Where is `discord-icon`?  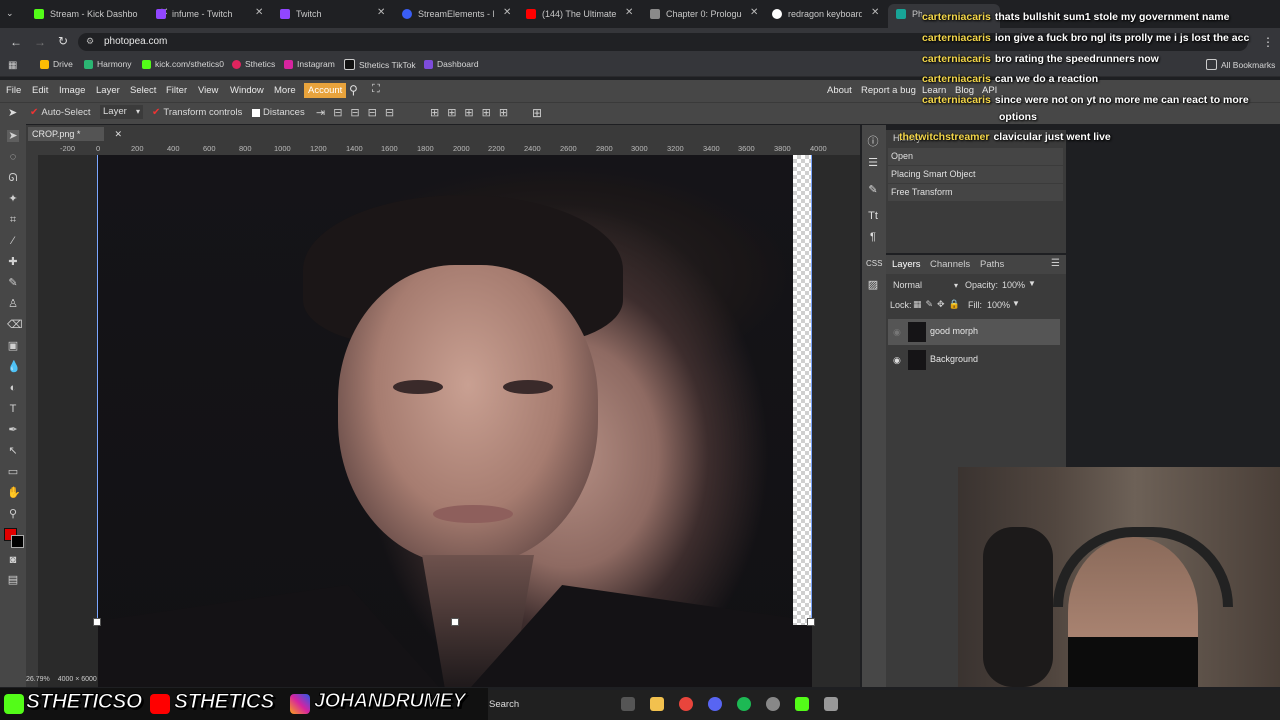
discord-icon is located at coordinates (715, 704).